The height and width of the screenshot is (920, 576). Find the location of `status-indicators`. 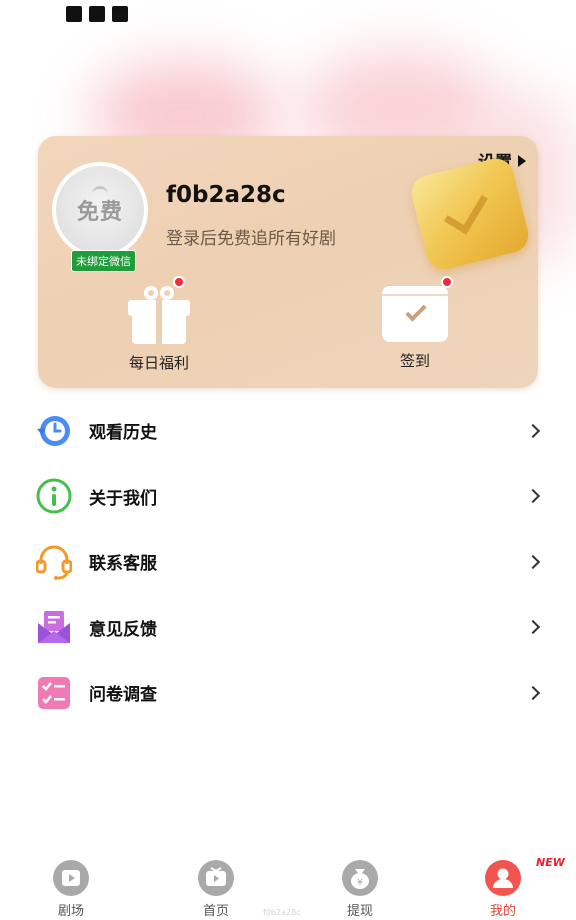

status-indicators is located at coordinates (97, 14).